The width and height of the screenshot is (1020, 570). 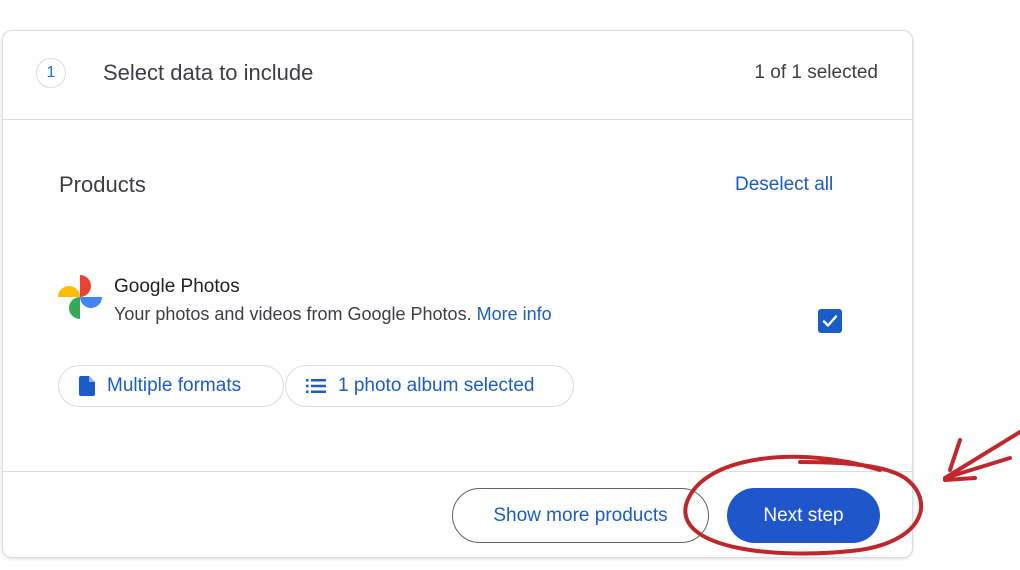 I want to click on product-checkbox, so click(x=830, y=321).